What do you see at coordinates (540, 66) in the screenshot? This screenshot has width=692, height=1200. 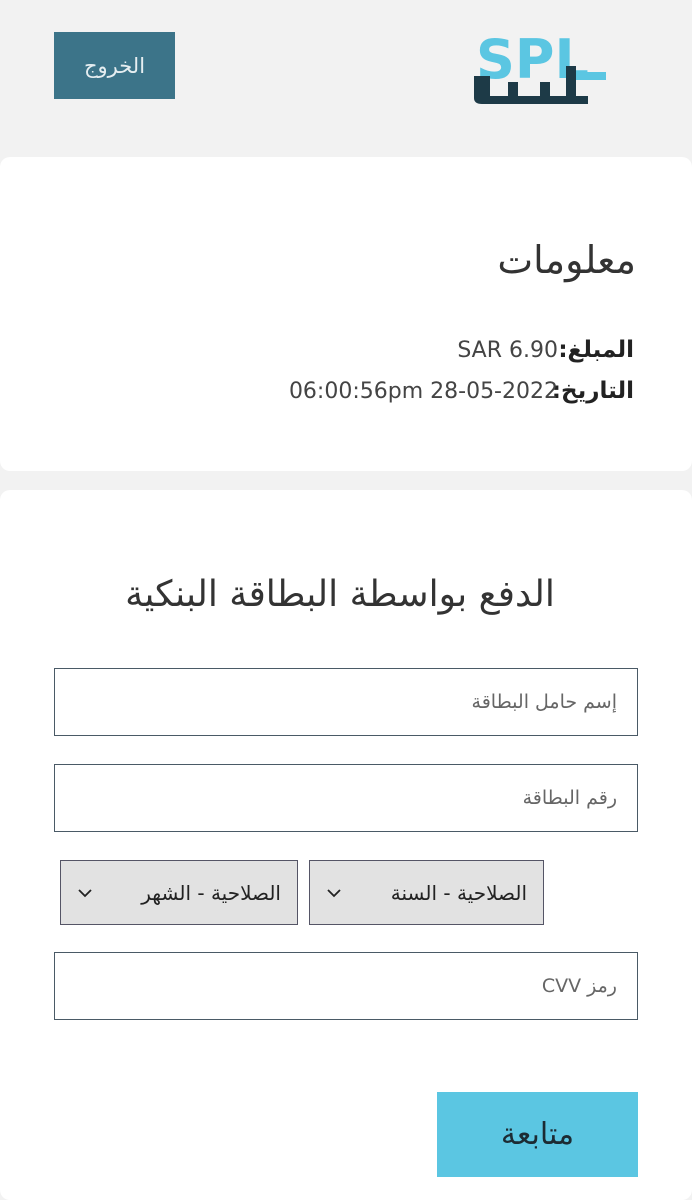 I see `spl-logo: SPL` at bounding box center [540, 66].